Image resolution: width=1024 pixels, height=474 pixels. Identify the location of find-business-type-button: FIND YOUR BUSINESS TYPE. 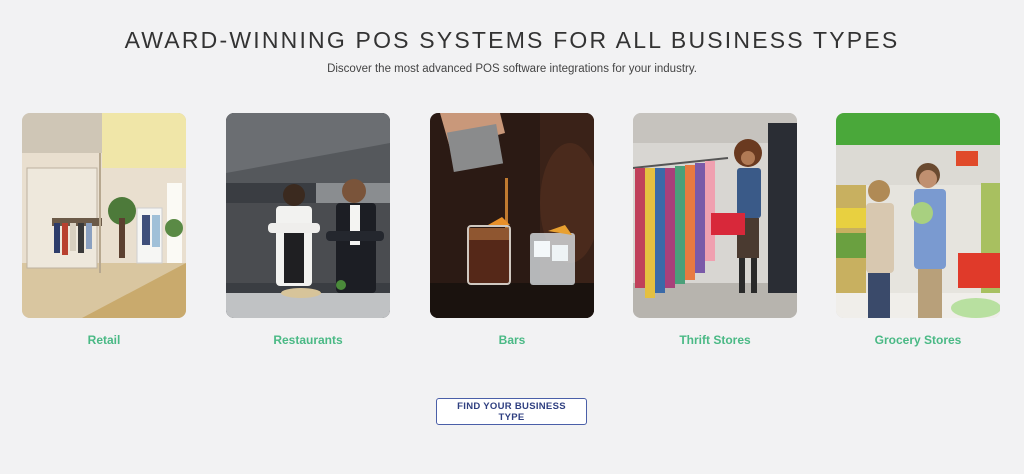
(511, 411).